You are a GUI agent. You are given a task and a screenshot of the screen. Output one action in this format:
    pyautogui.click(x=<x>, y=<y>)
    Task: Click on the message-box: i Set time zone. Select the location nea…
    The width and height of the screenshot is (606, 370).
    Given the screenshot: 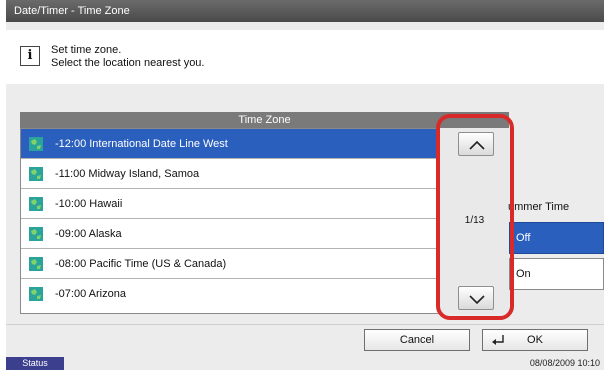 What is the action you would take?
    pyautogui.click(x=305, y=57)
    